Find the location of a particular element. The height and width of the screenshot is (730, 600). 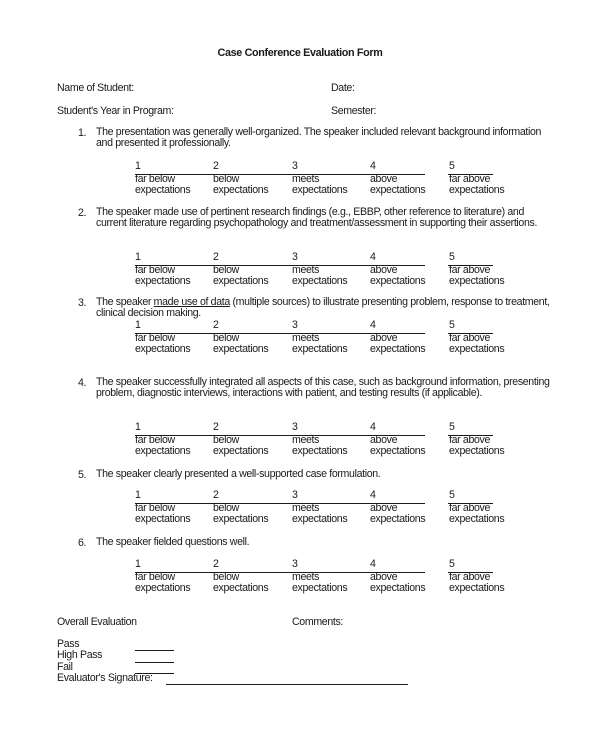

year-in-program-label: Student's Year in Program: is located at coordinates (115, 111).